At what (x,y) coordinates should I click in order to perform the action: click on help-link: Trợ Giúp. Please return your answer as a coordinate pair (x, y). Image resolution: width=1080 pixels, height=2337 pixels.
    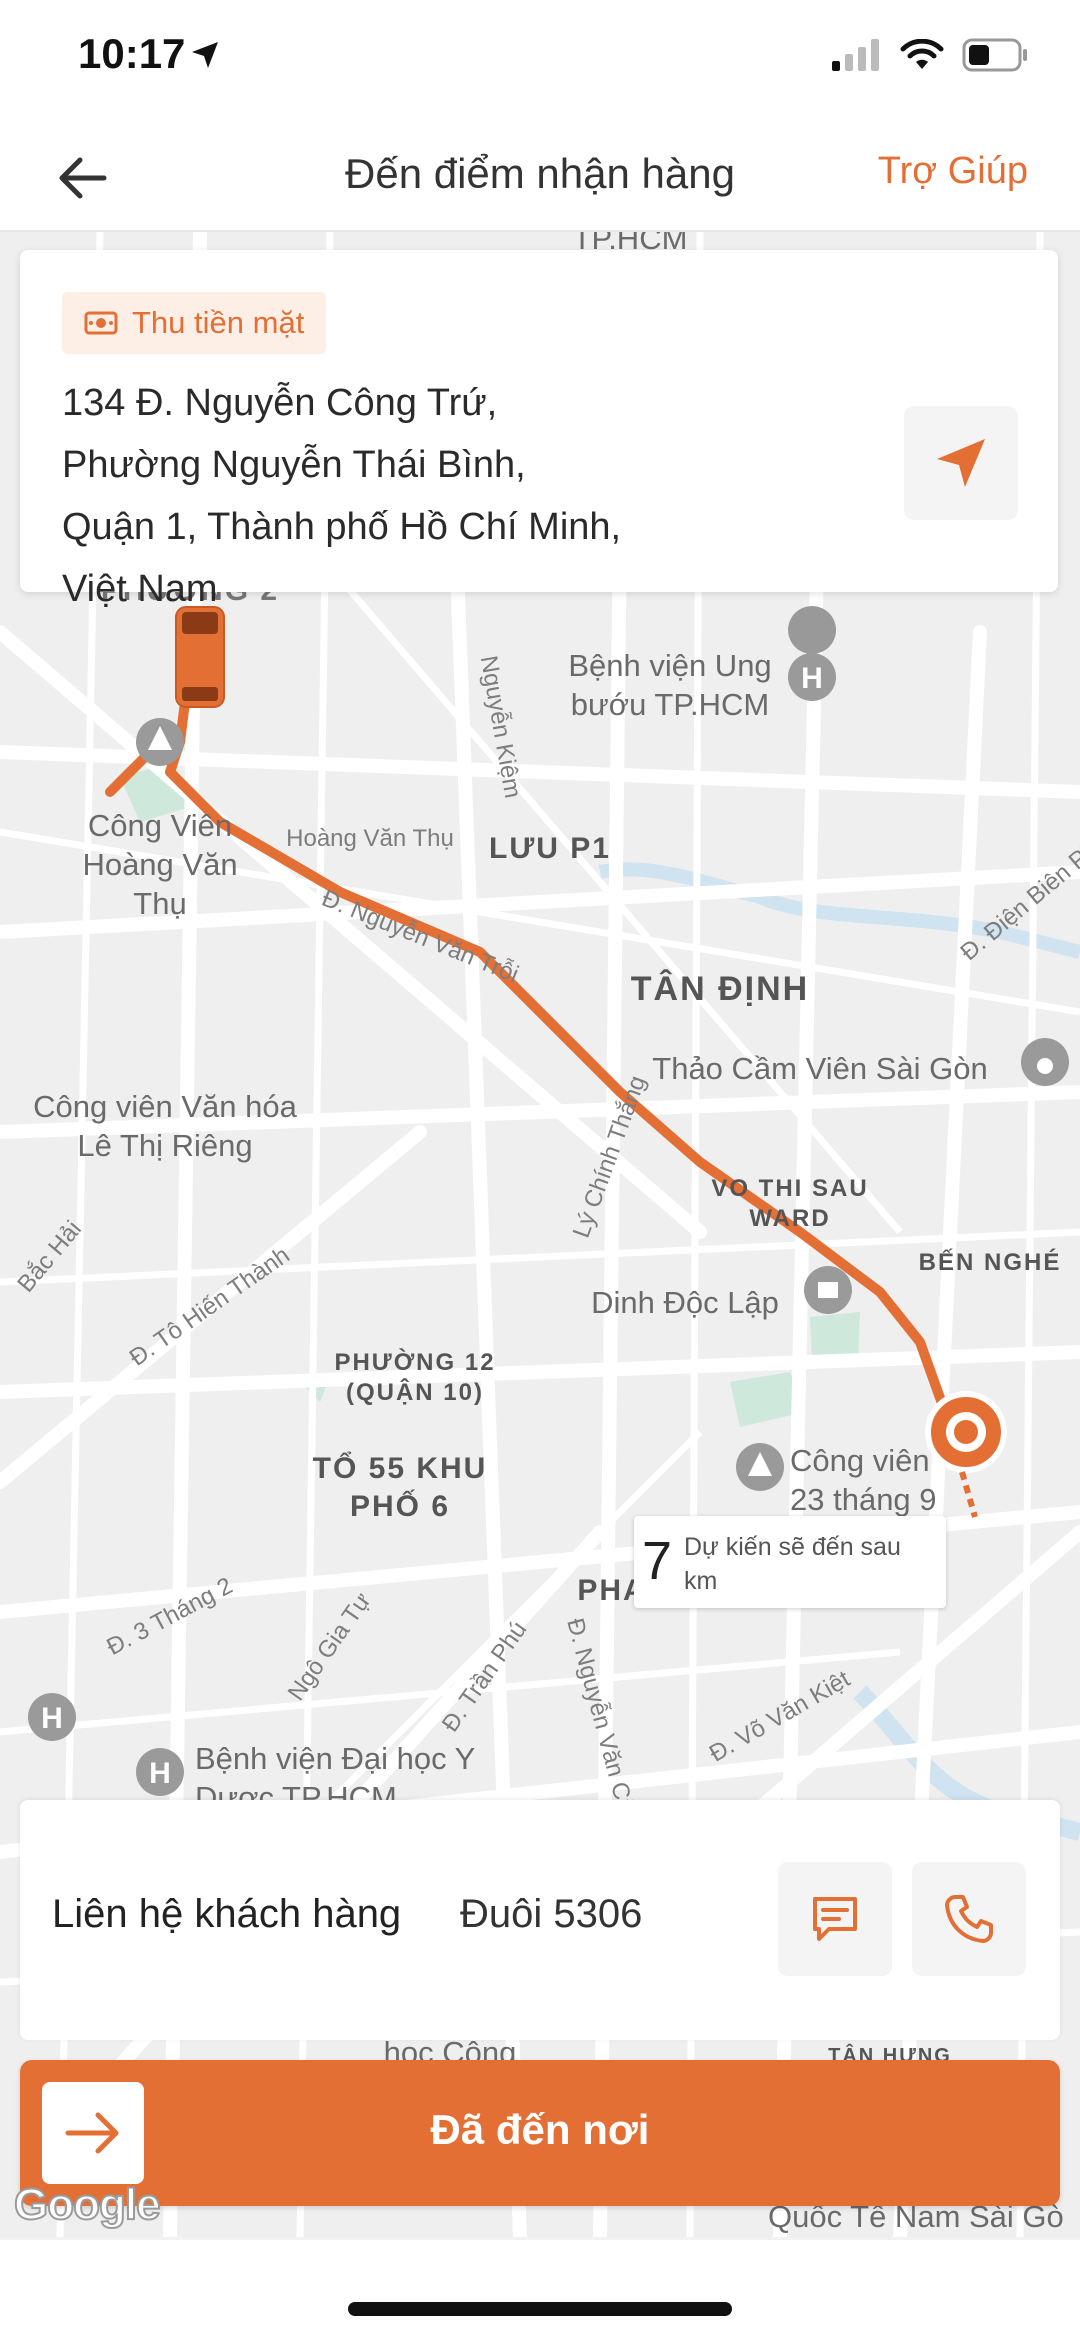
    Looking at the image, I should click on (953, 171).